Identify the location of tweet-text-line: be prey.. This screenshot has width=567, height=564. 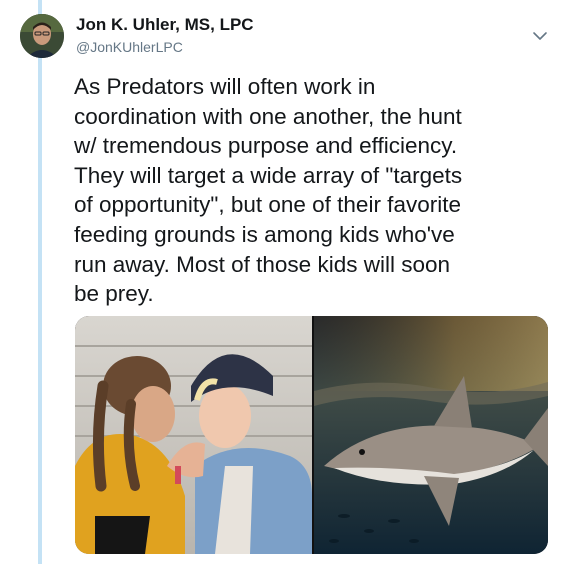
(114, 294).